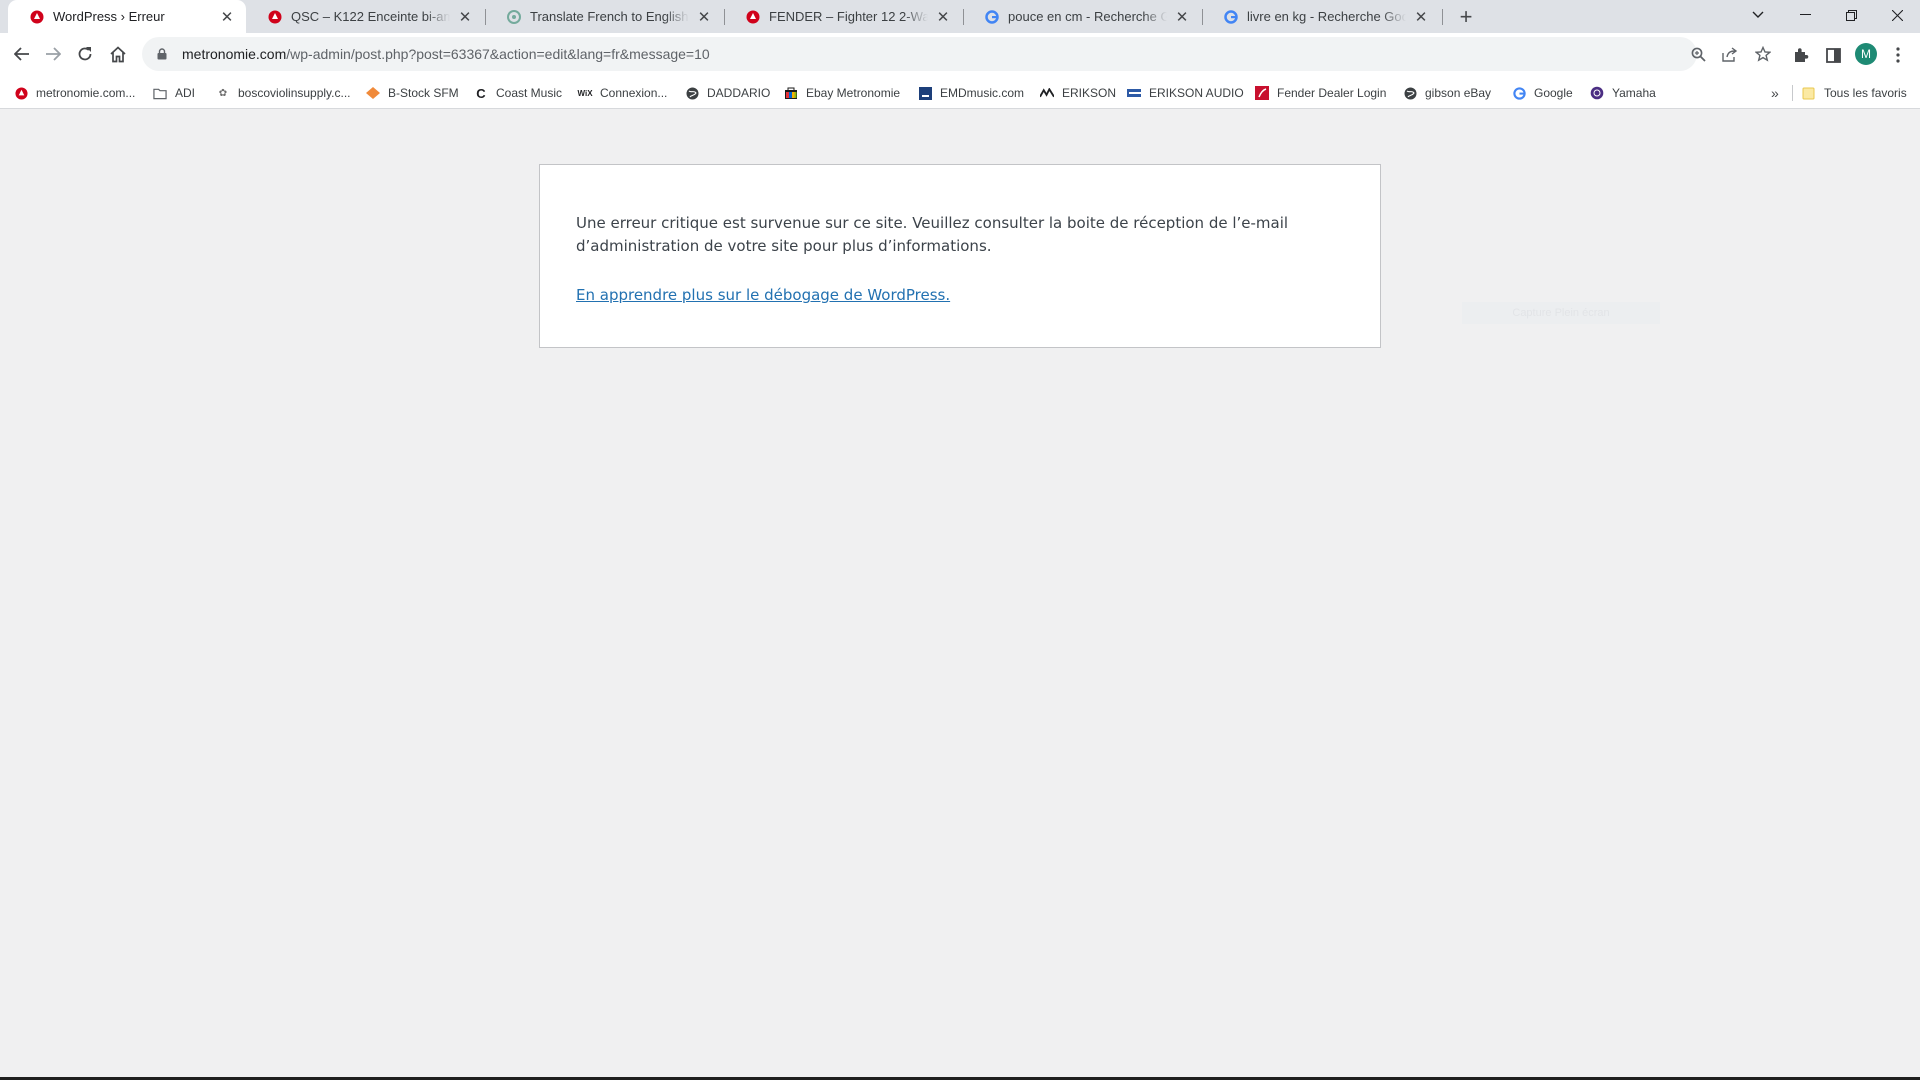  What do you see at coordinates (423, 93) in the screenshot?
I see `bookmark-label: B-Stock SFM` at bounding box center [423, 93].